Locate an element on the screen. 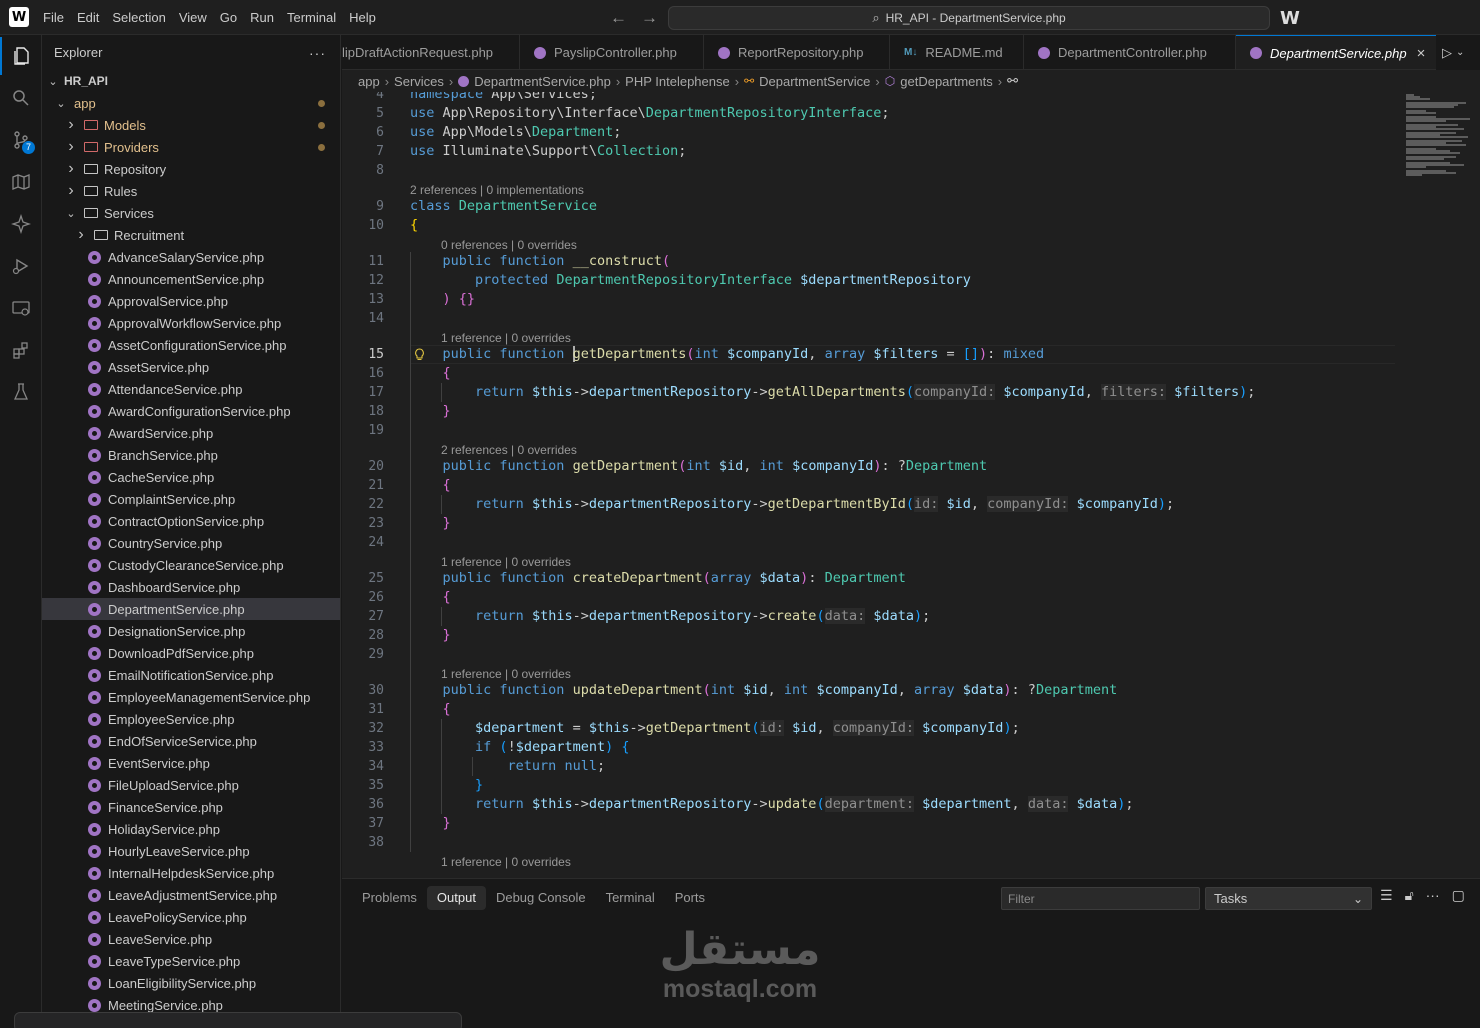 This screenshot has height=1028, width=1480. more-icon: ··· is located at coordinates (1433, 895).